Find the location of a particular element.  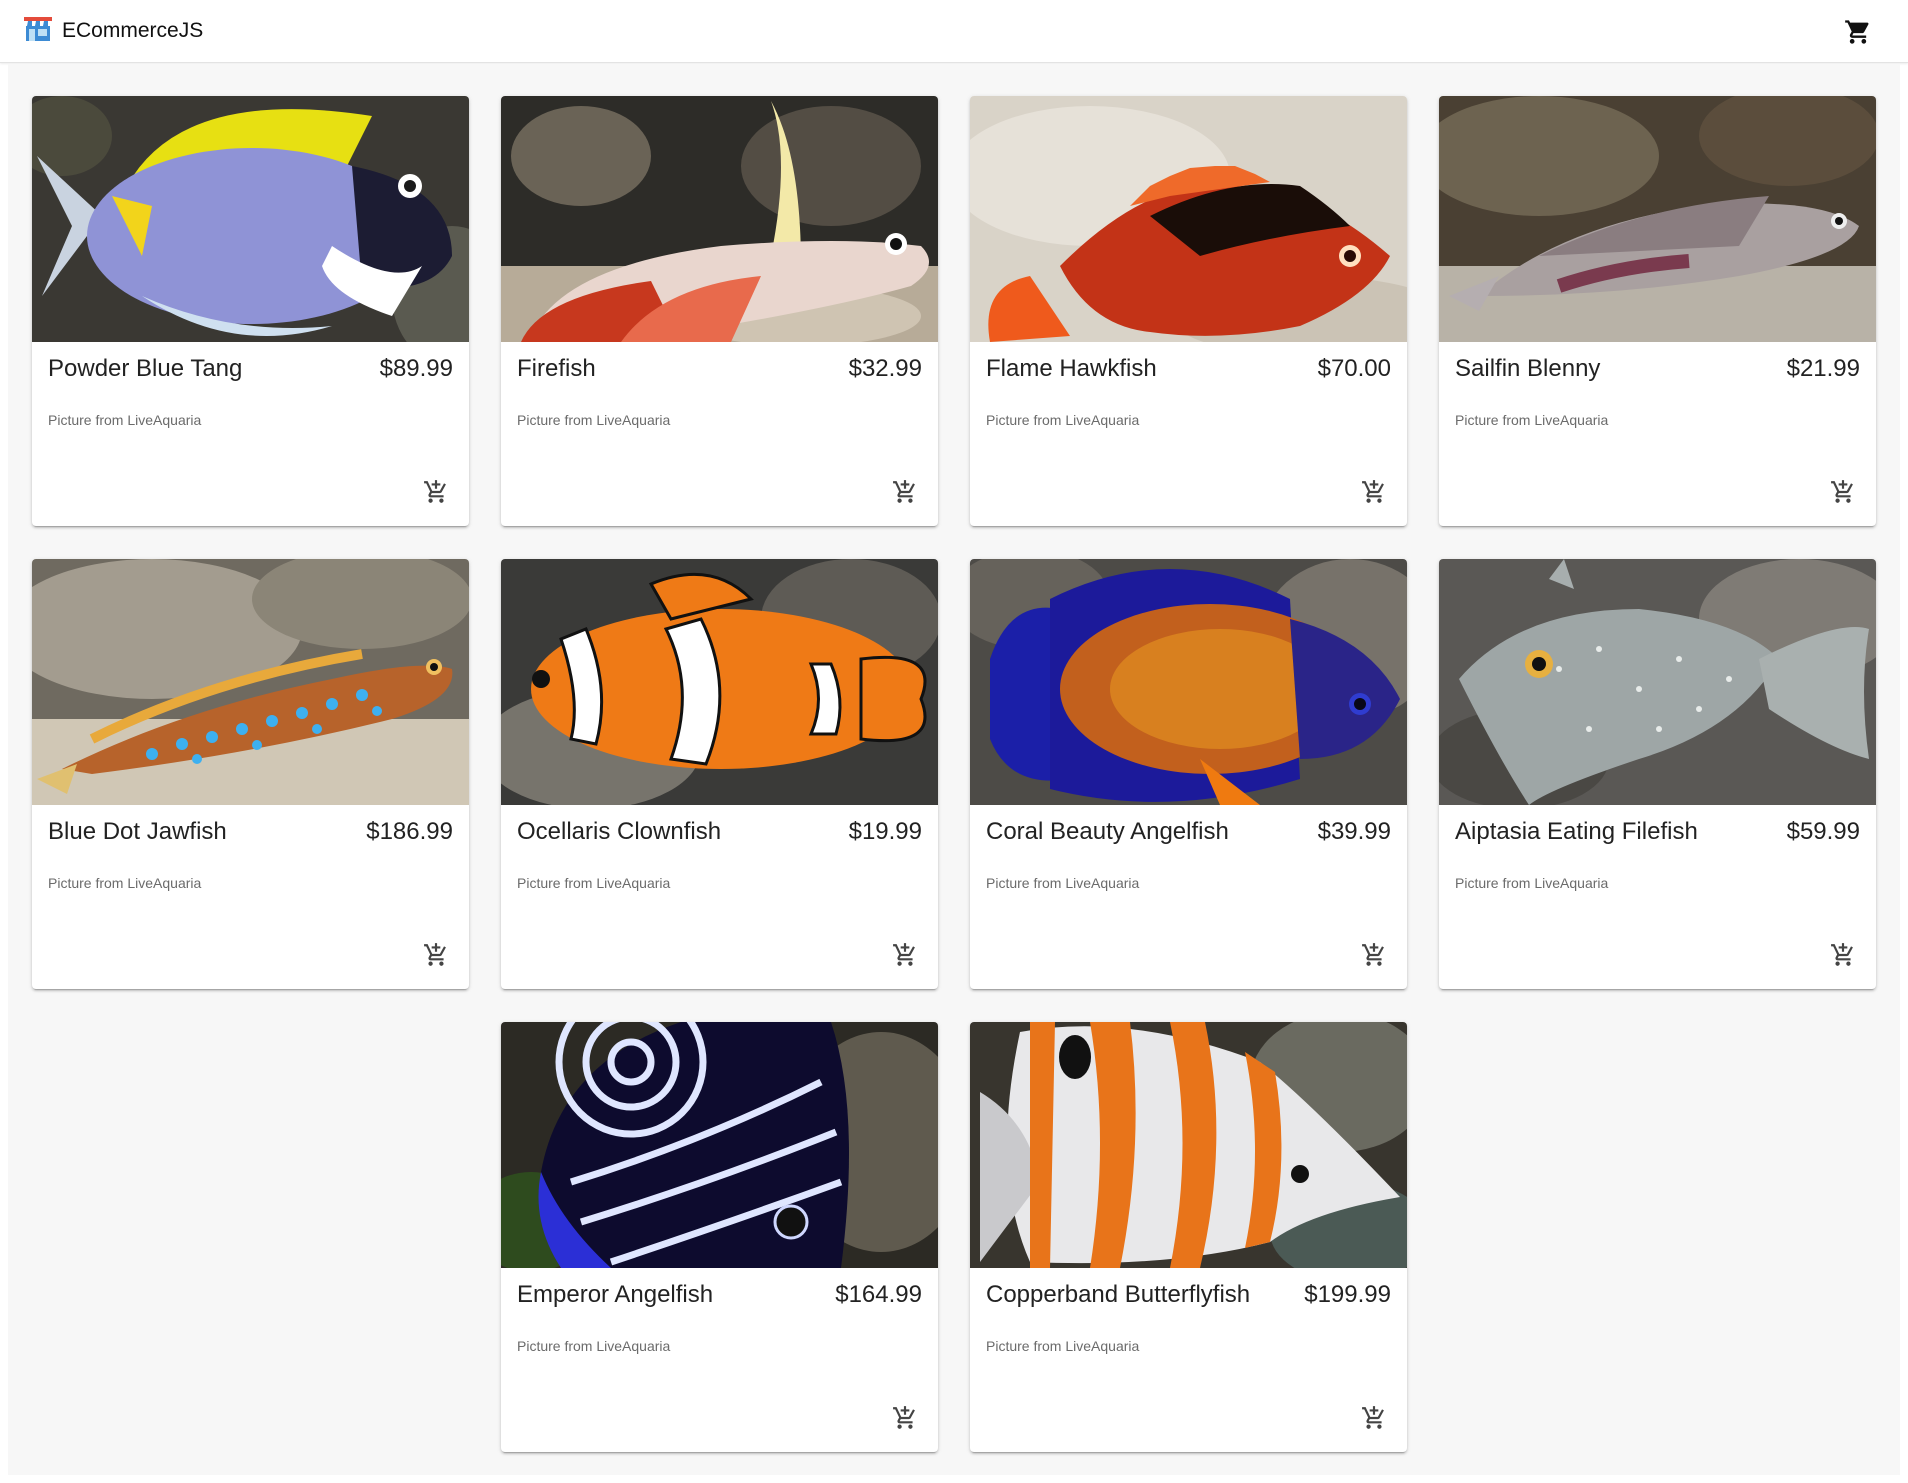

product-price: $70.00 is located at coordinates (1354, 368).